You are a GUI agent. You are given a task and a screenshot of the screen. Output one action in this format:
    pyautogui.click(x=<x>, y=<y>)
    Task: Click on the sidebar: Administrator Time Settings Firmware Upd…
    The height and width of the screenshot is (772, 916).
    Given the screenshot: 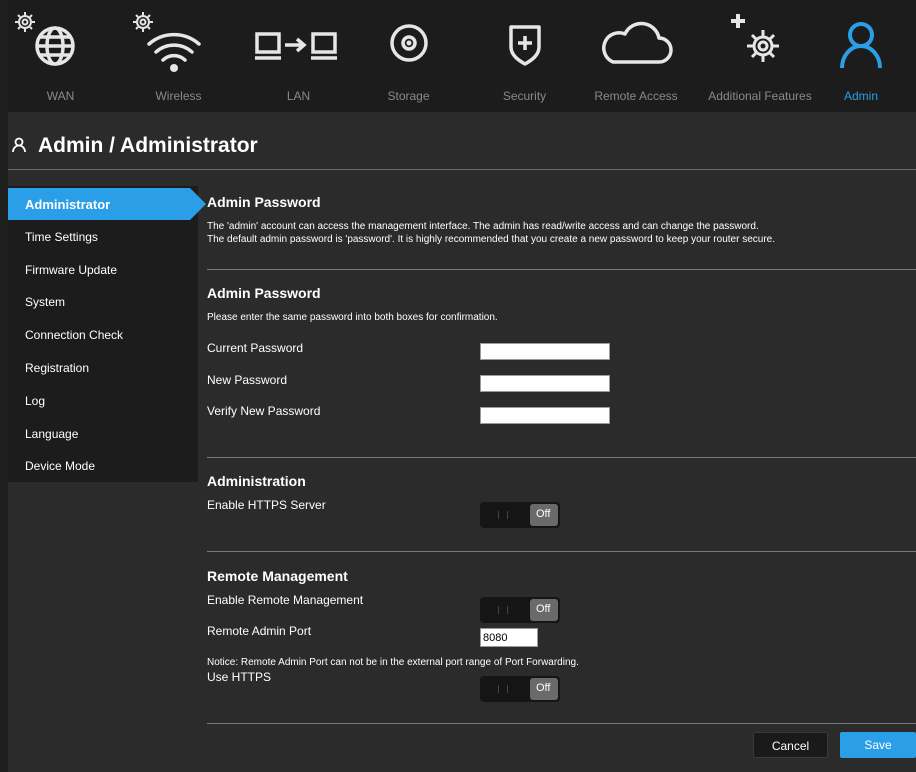 What is the action you would take?
    pyautogui.click(x=107, y=334)
    